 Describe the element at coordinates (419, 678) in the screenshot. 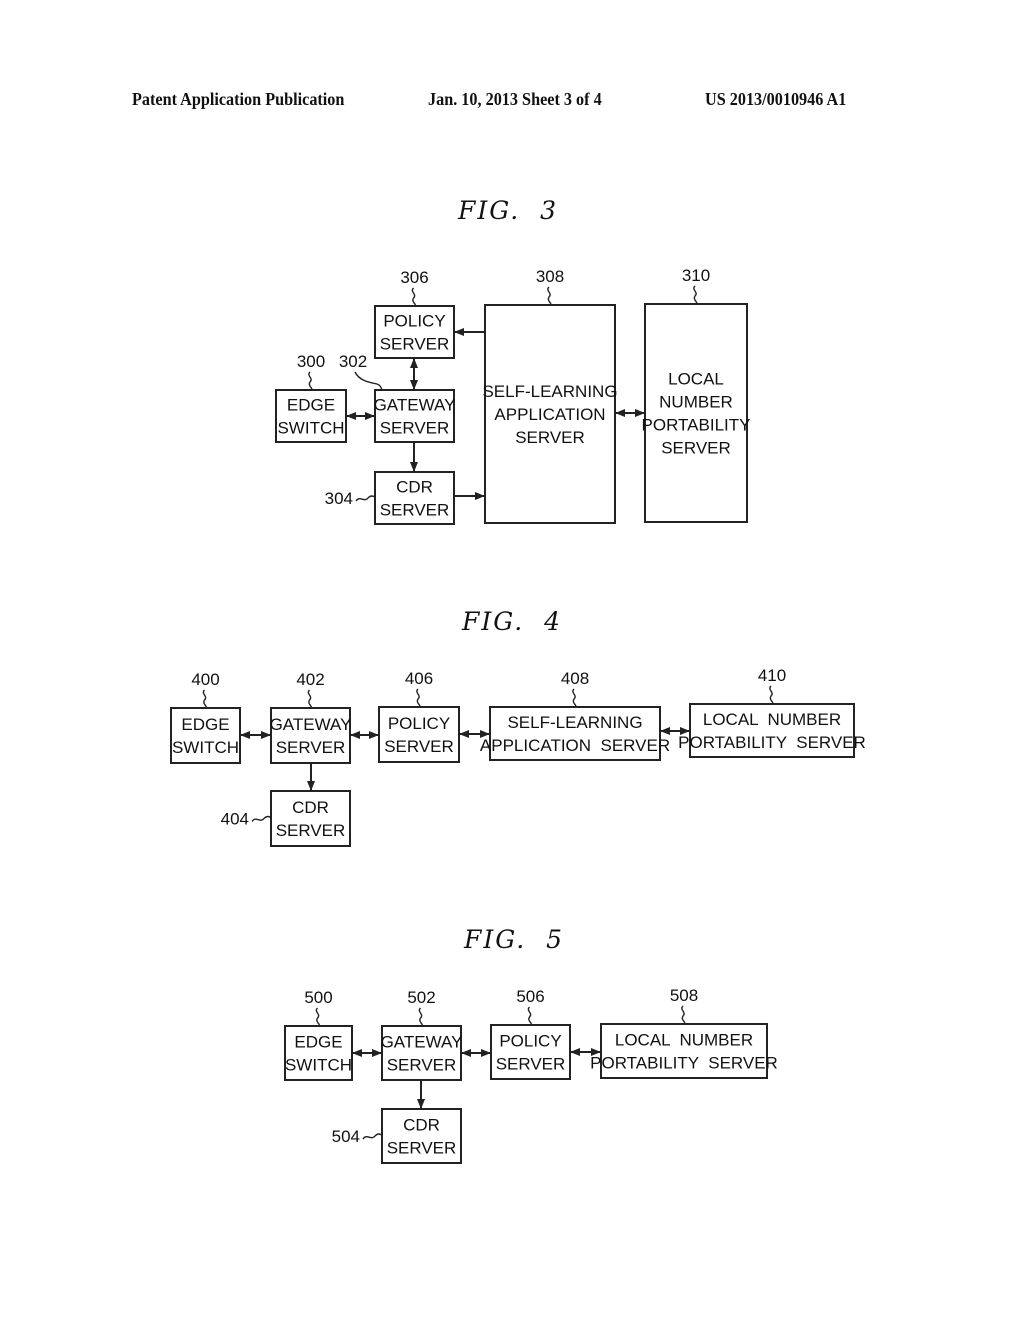

I see `reference-numeral: 406` at that location.